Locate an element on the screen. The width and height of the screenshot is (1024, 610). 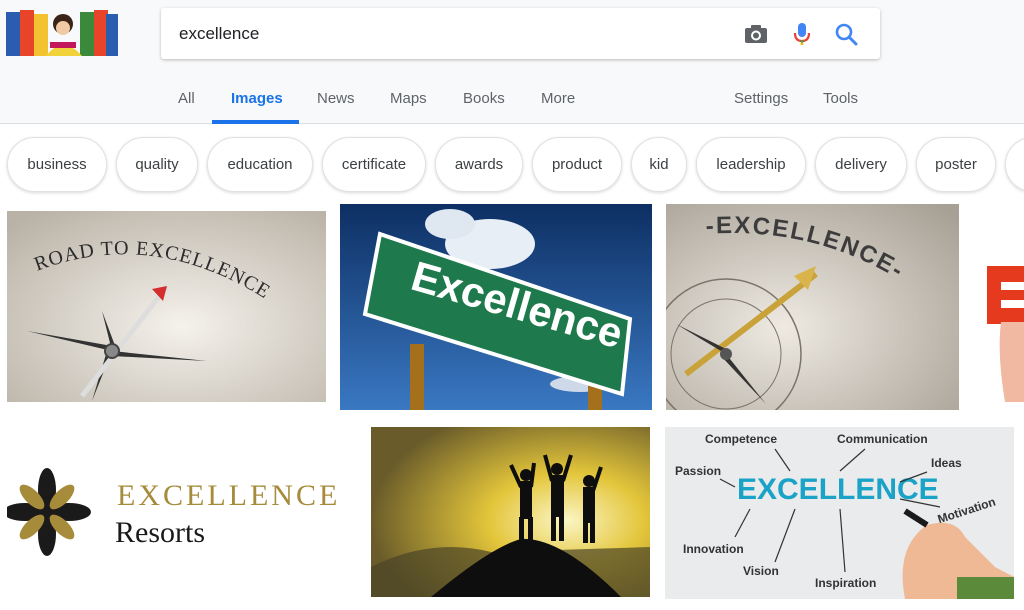
chip-next-partial is located at coordinates (1014, 164).